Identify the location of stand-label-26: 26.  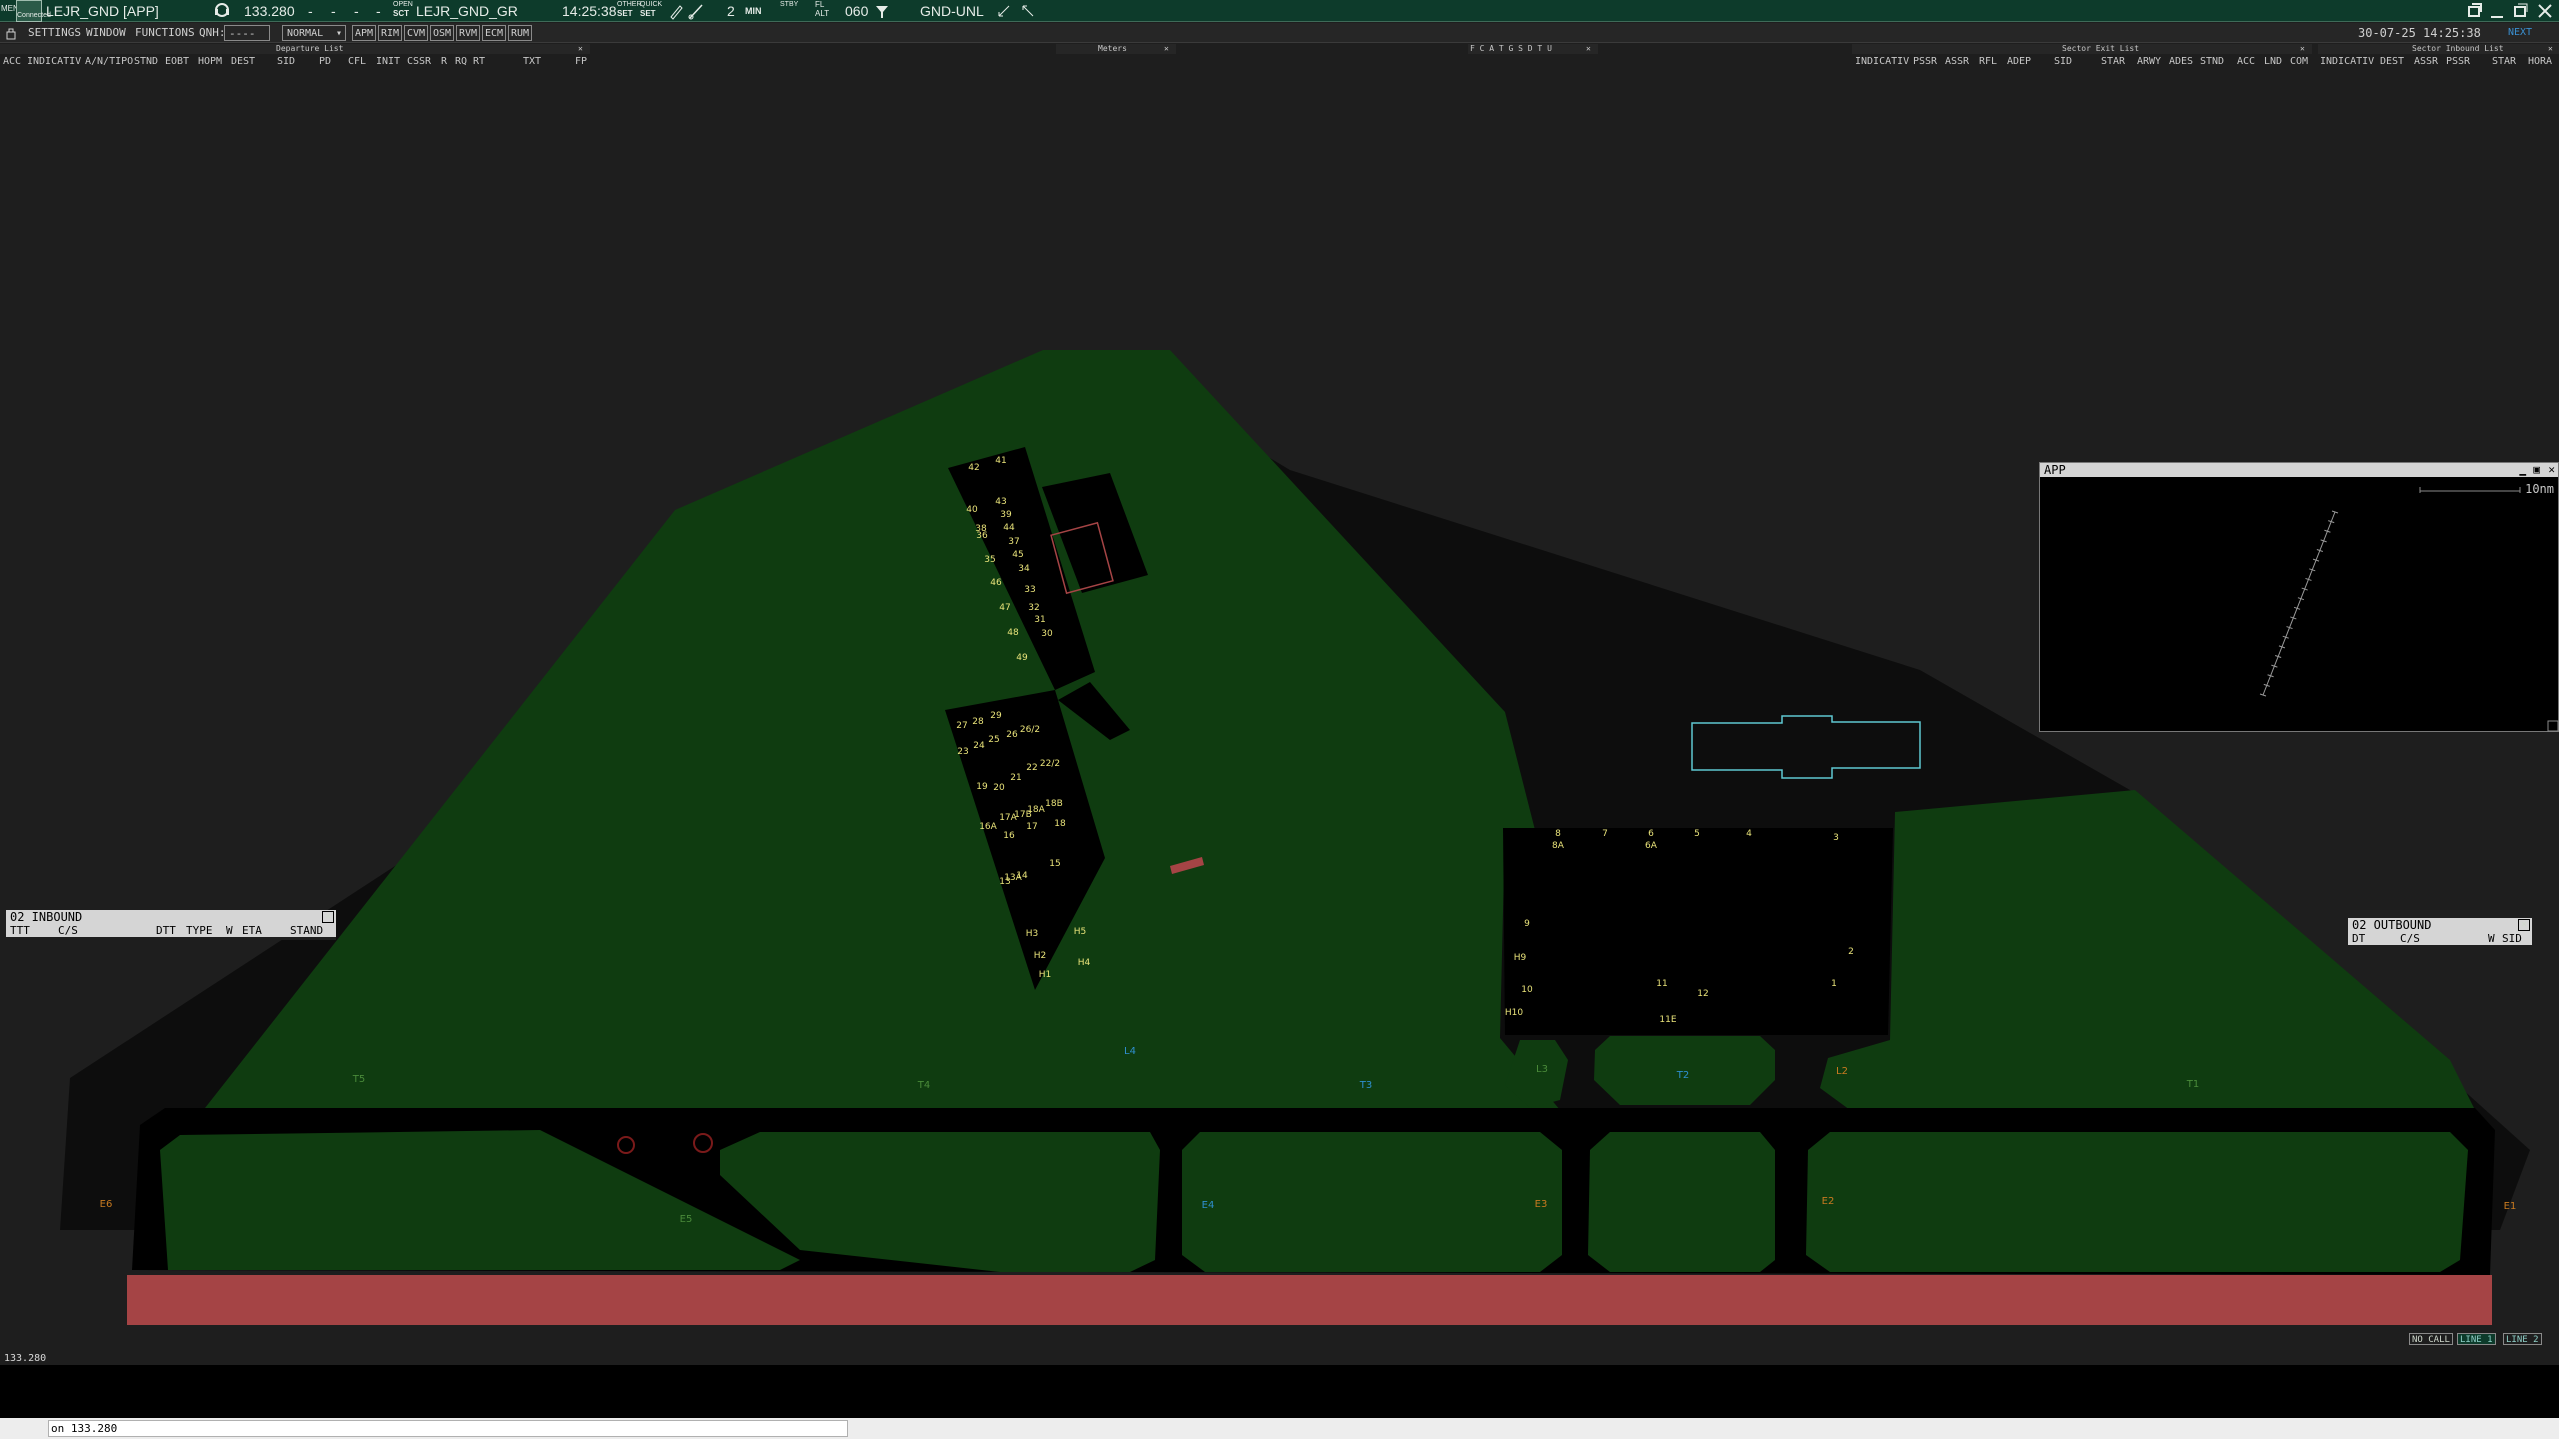
(1012, 735).